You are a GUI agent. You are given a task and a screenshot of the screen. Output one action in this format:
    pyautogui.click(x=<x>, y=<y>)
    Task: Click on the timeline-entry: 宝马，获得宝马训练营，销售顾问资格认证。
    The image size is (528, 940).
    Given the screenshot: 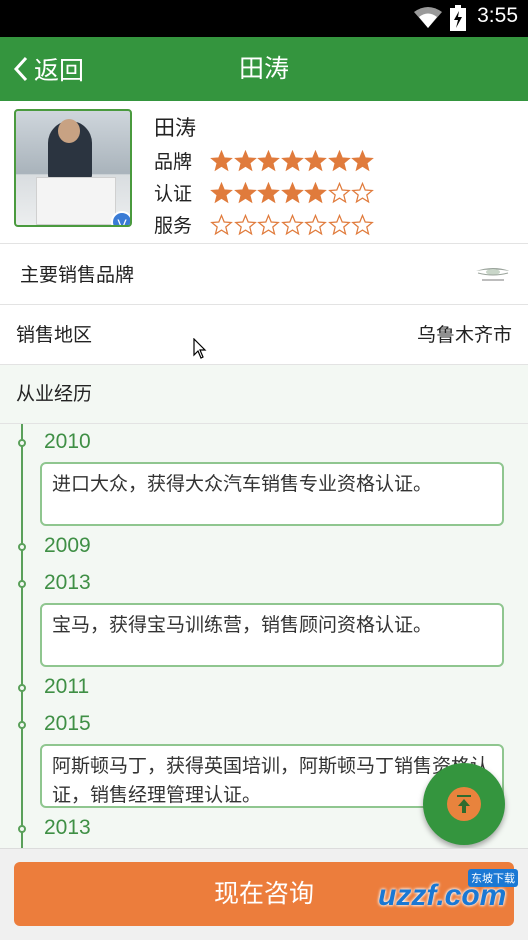 What is the action you would take?
    pyautogui.click(x=272, y=635)
    